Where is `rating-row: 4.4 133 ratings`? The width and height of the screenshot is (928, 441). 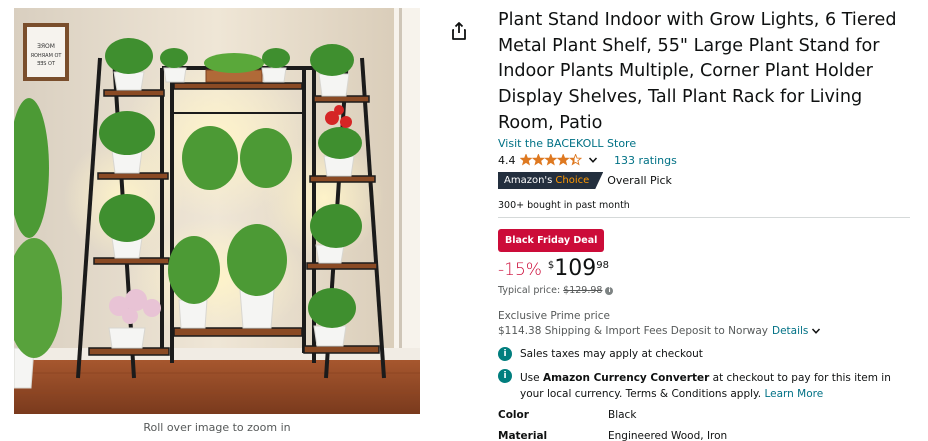 rating-row: 4.4 133 ratings is located at coordinates (587, 160).